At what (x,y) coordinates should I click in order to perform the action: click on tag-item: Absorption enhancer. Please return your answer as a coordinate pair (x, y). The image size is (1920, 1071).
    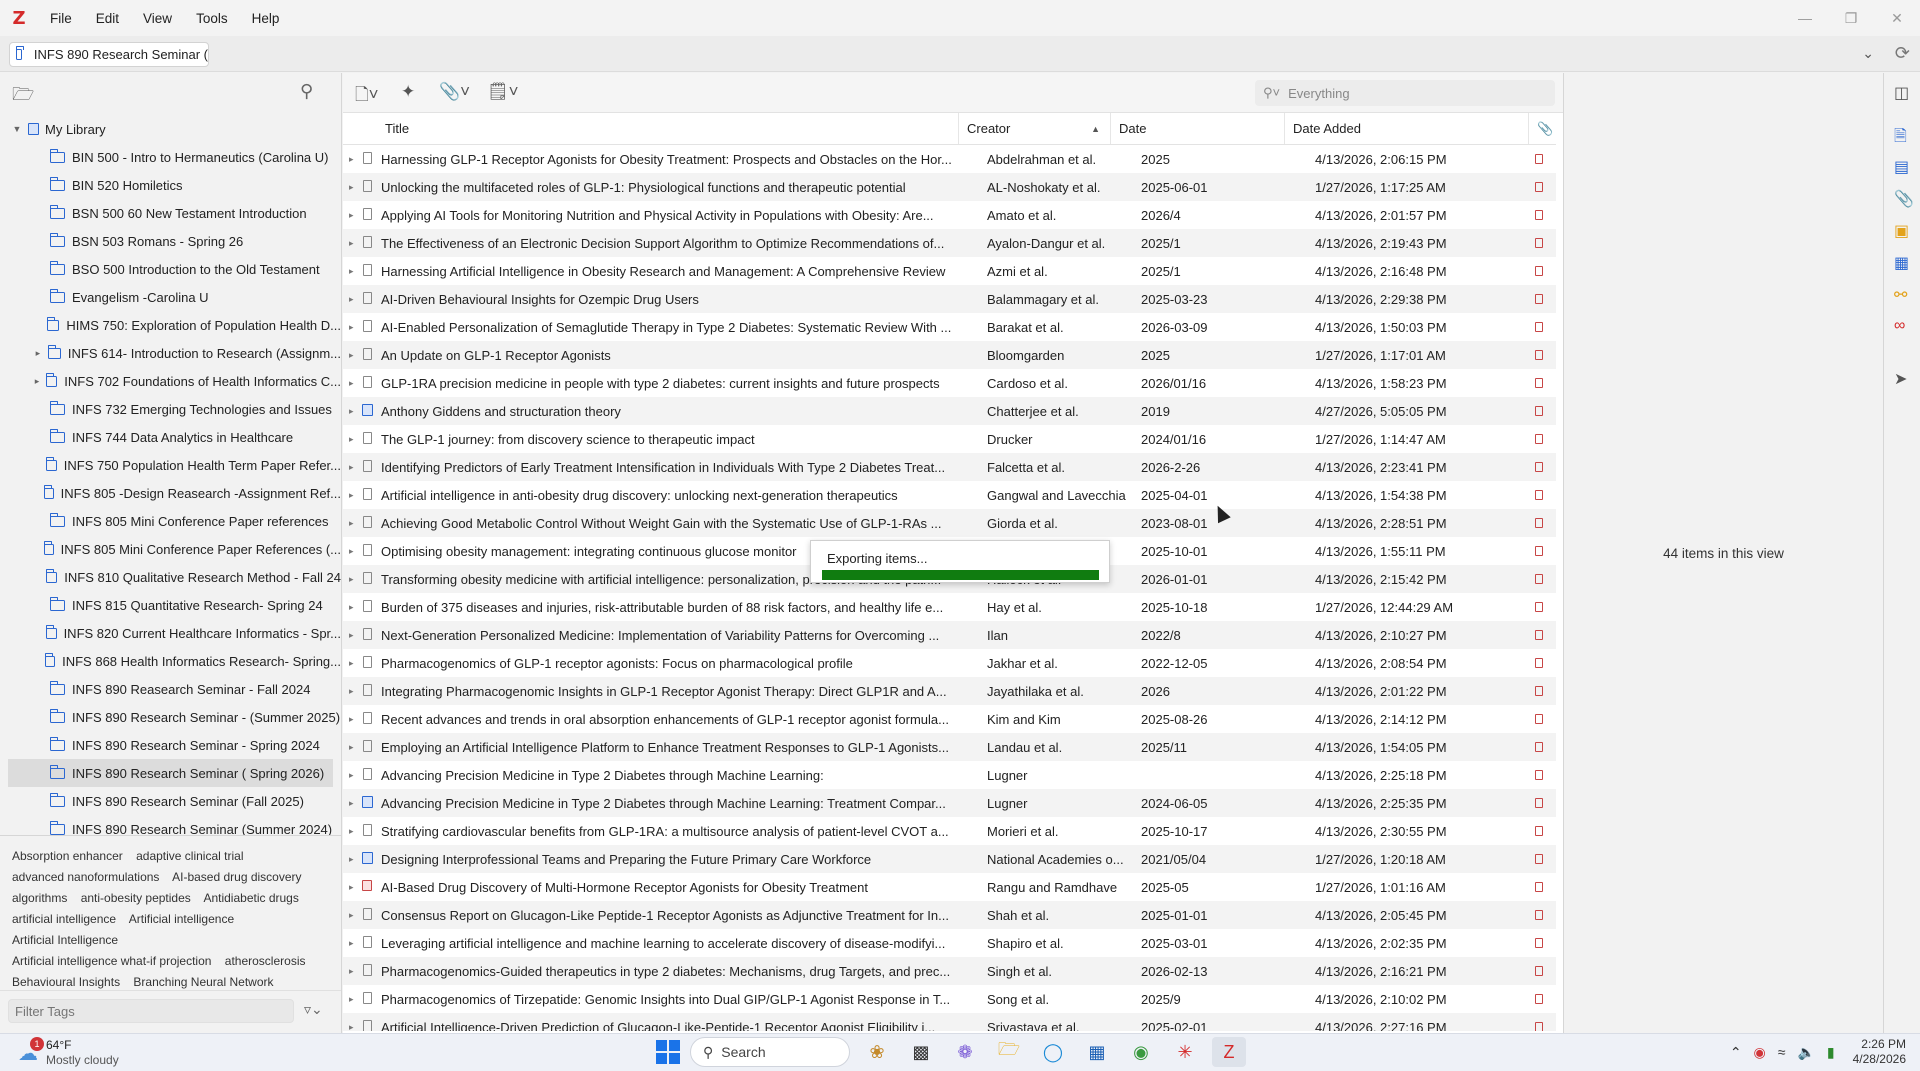
    Looking at the image, I should click on (67, 856).